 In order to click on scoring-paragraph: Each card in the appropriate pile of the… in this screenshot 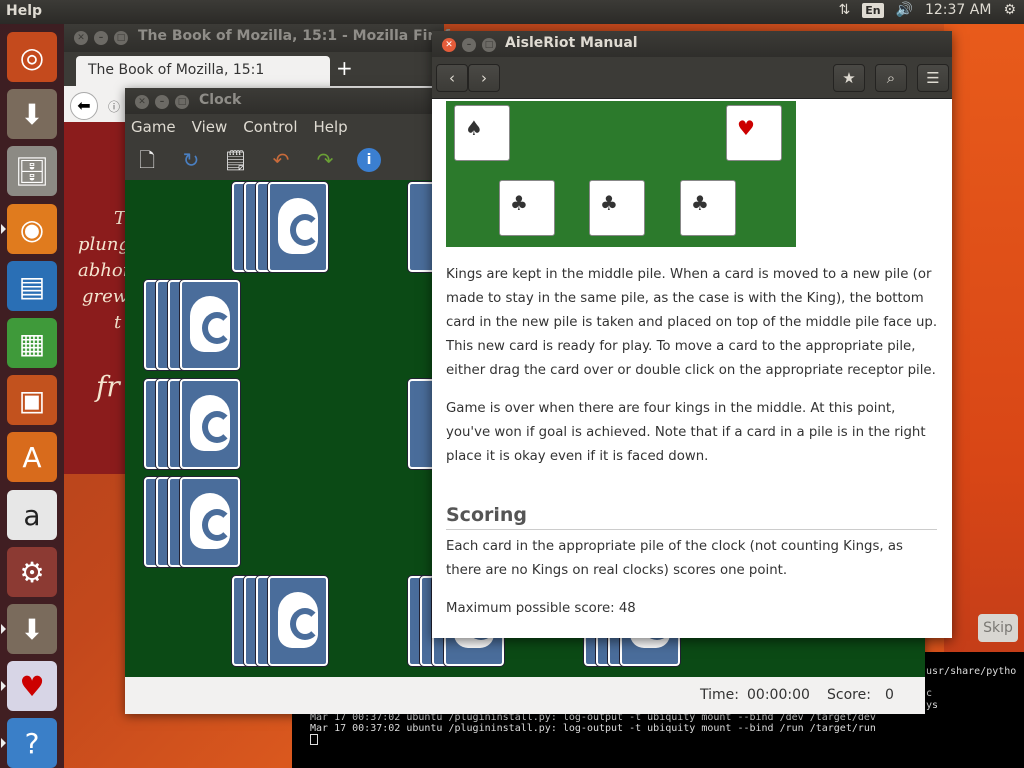, I will do `click(674, 558)`.